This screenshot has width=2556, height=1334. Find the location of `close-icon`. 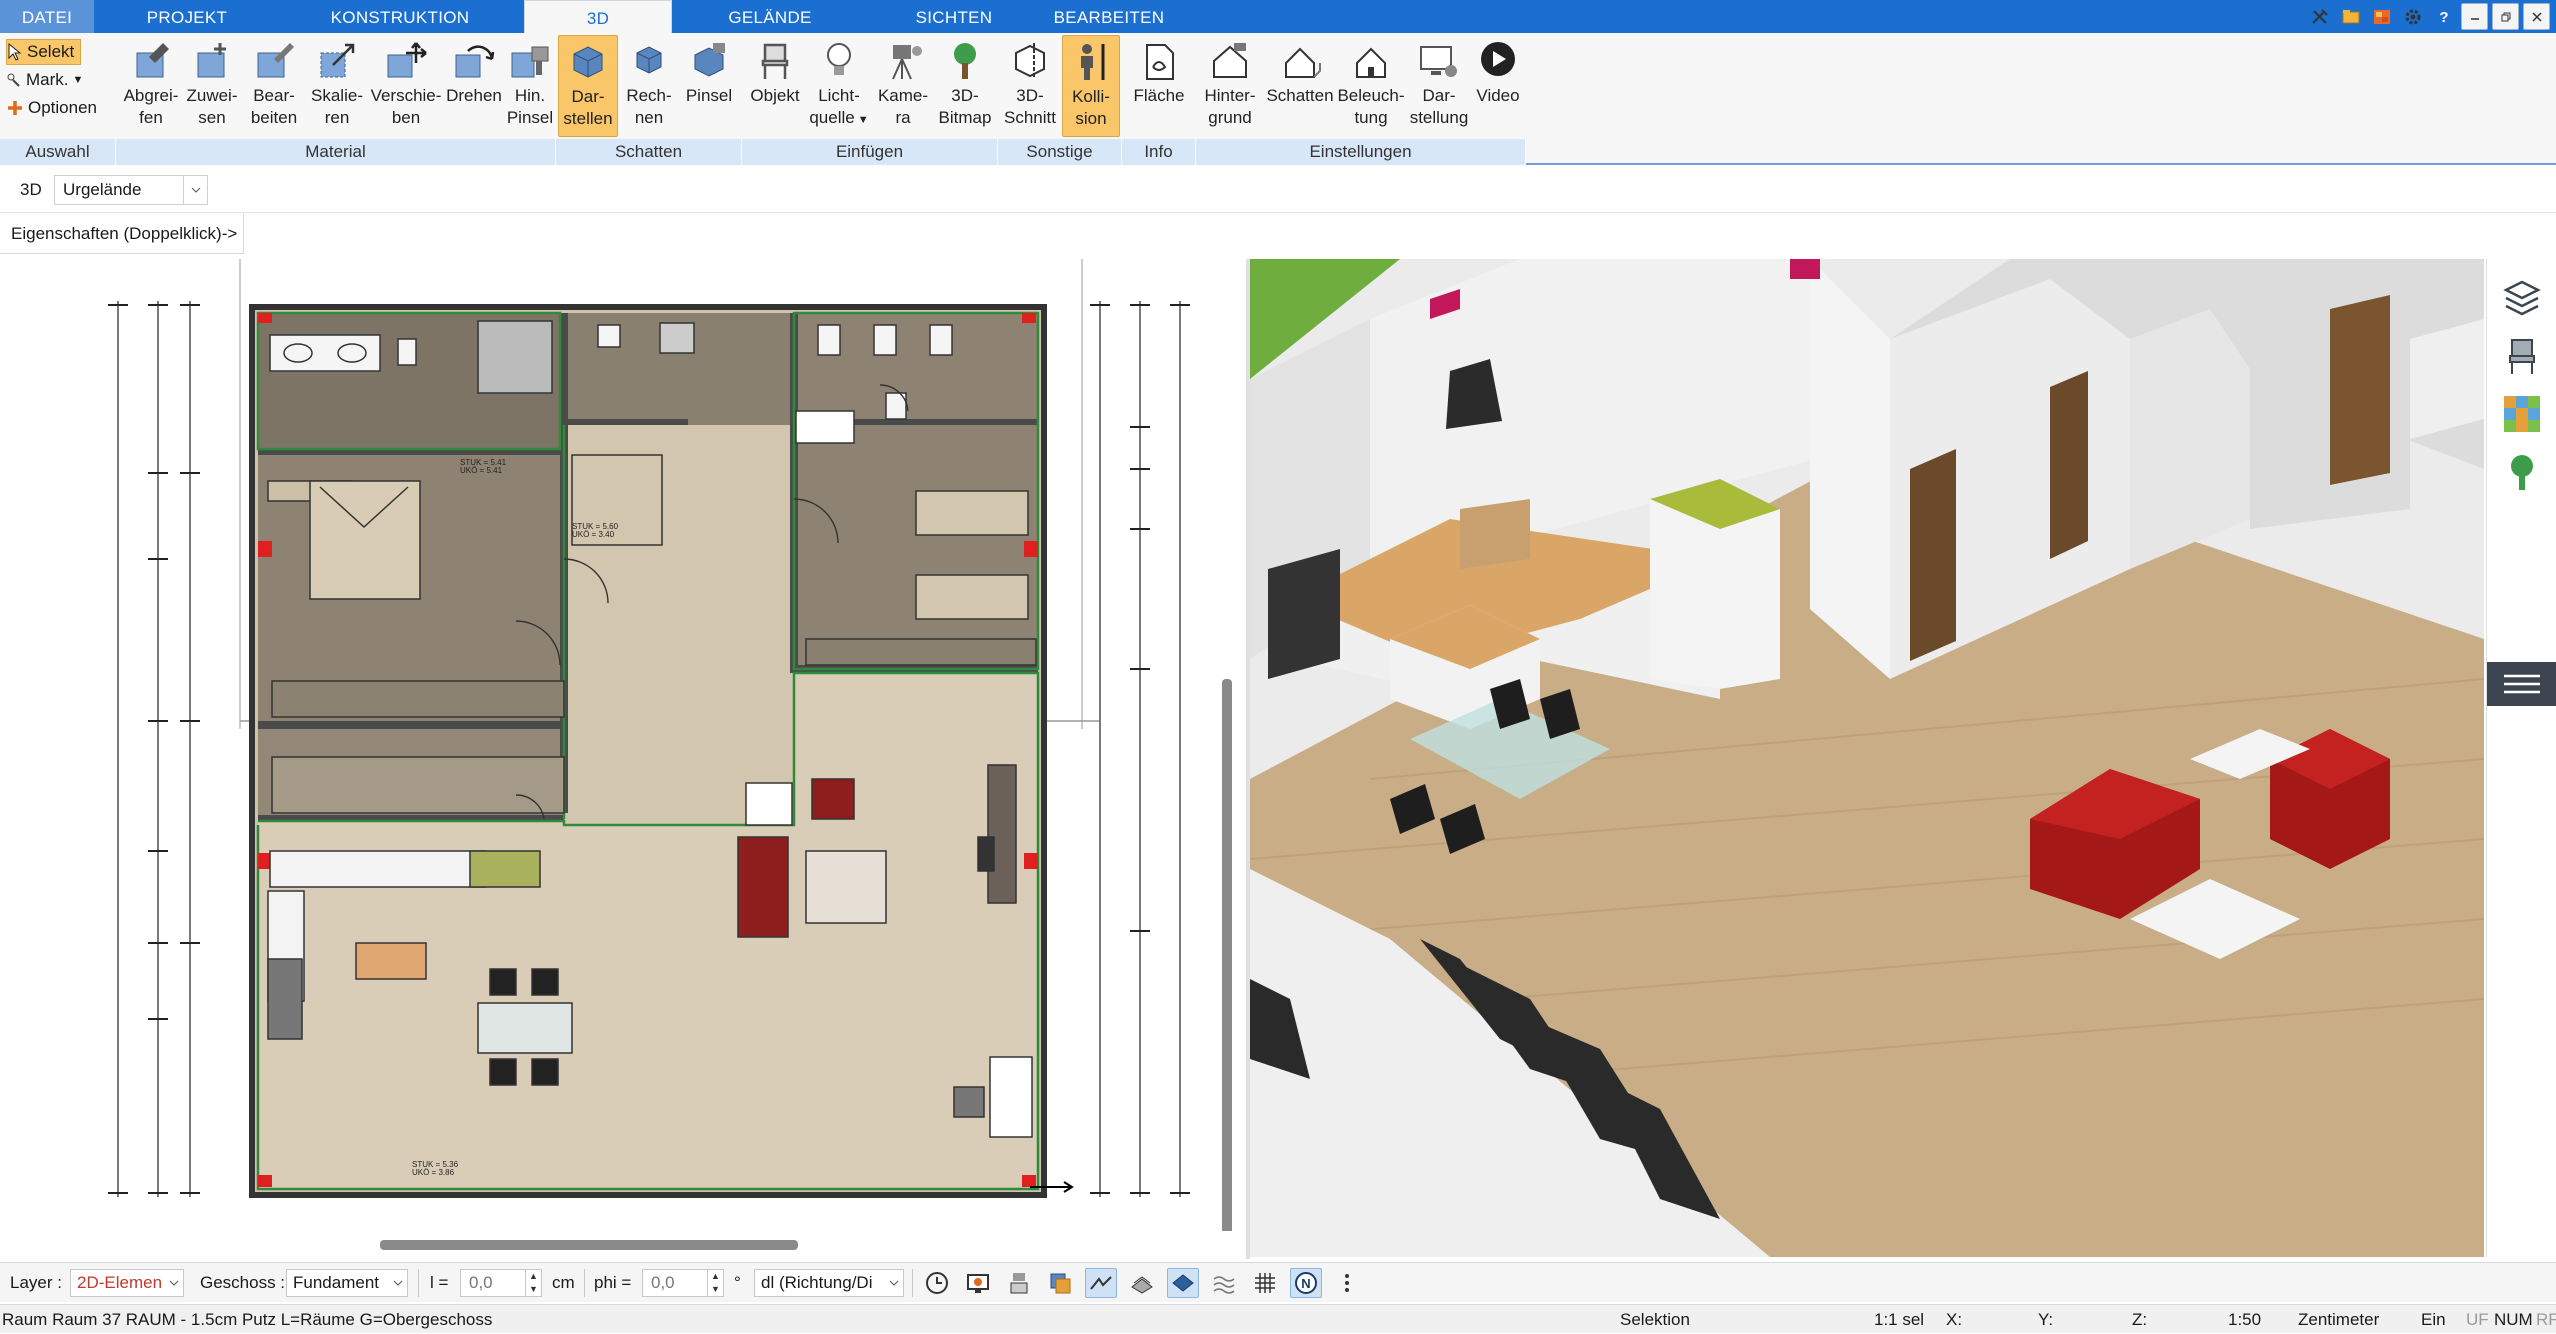

close-icon is located at coordinates (2536, 16).